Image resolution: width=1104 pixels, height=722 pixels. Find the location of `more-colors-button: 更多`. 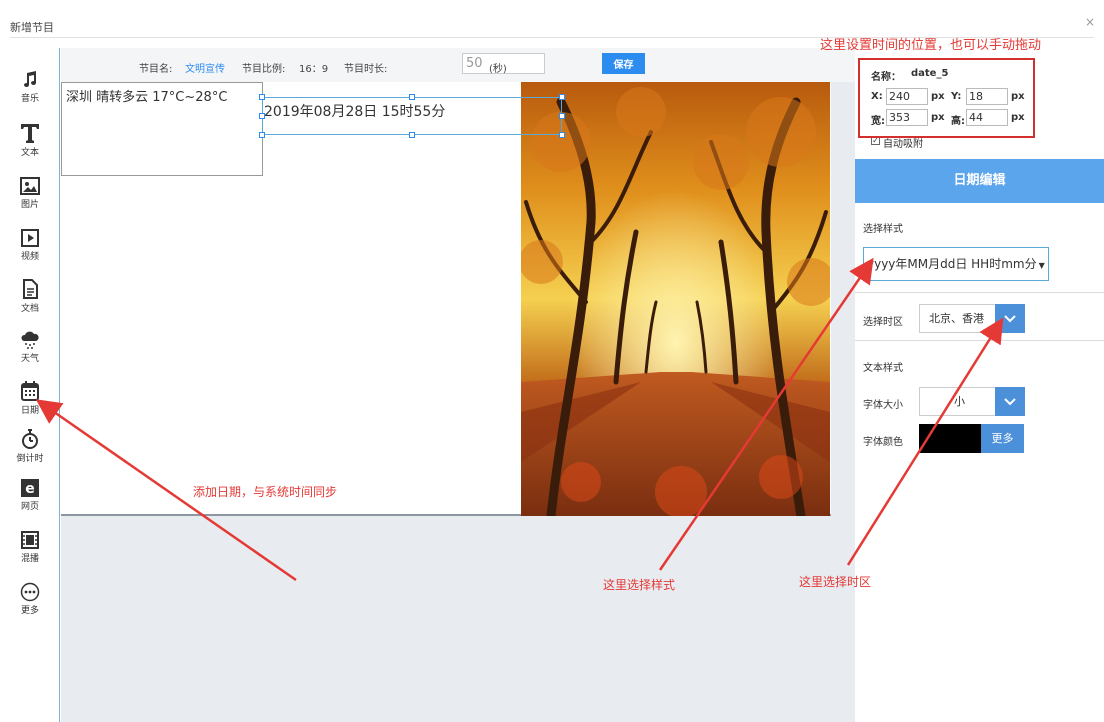

more-colors-button: 更多 is located at coordinates (1002, 438).